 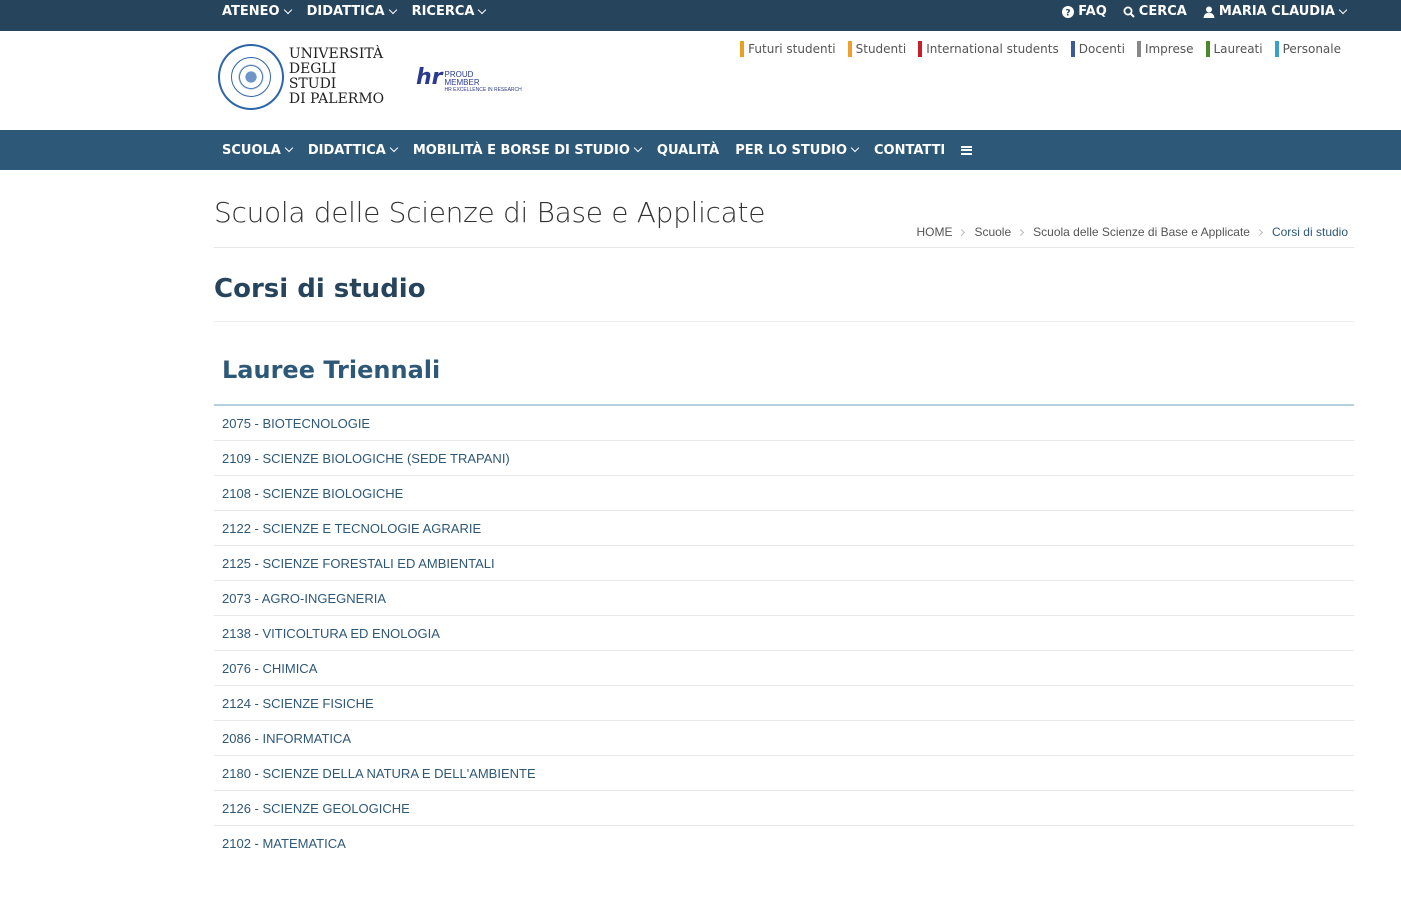 I want to click on search-link: CERCA, so click(x=1155, y=11).